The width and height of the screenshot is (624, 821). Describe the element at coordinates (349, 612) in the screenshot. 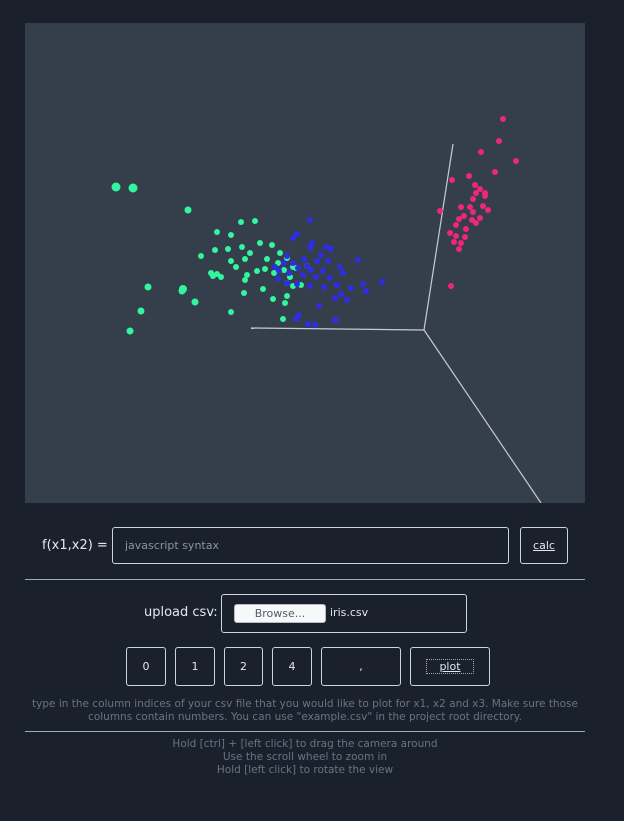

I see `selected-file-name: iris.csv` at that location.